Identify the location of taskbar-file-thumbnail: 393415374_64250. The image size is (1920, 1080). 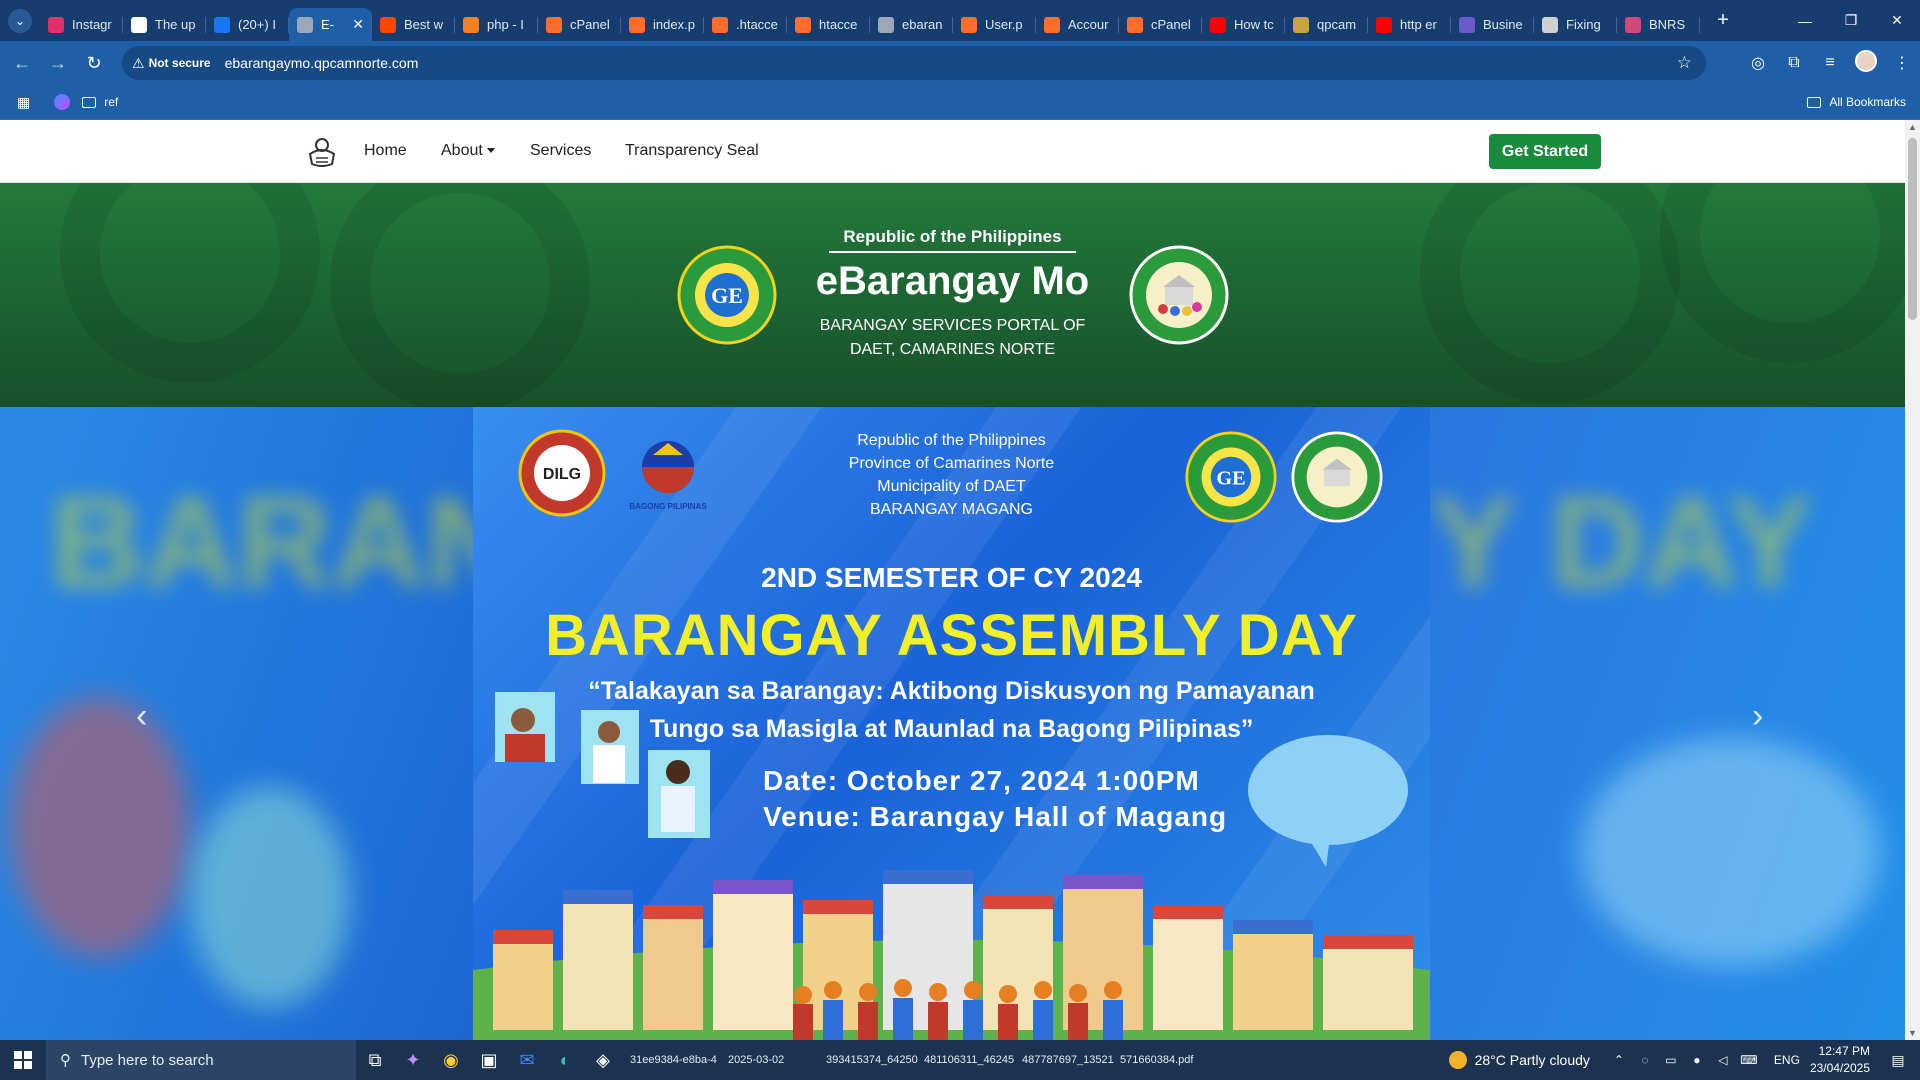
(874, 1060).